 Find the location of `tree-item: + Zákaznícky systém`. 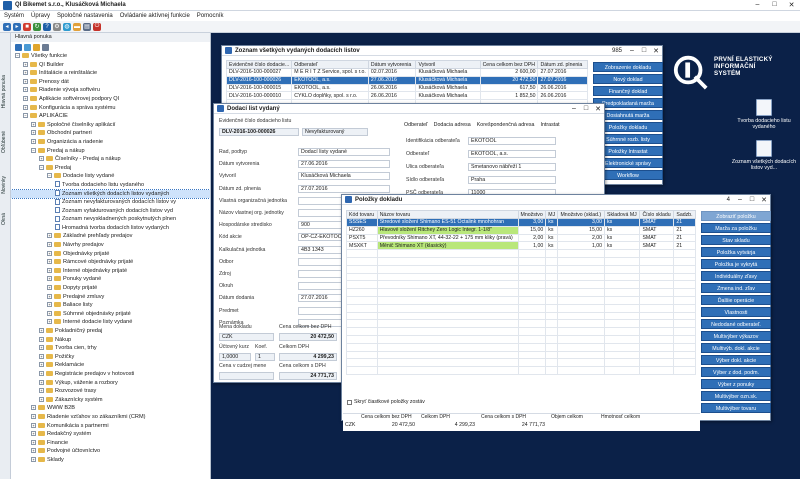

tree-item: + Zákaznícky systém is located at coordinates (110, 400).